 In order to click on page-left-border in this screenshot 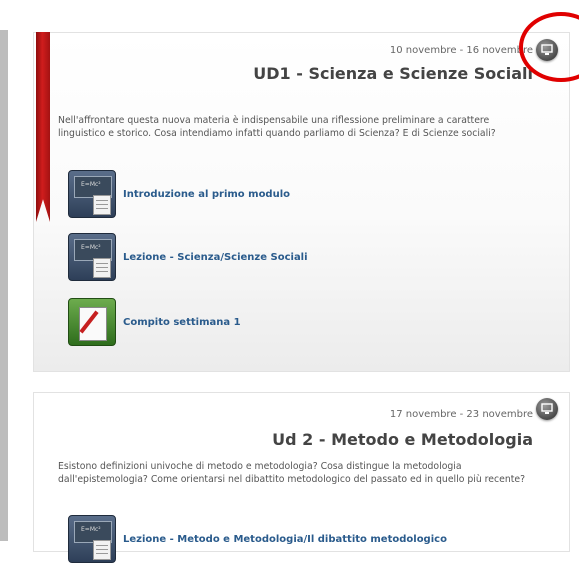, I will do `click(4, 285)`.